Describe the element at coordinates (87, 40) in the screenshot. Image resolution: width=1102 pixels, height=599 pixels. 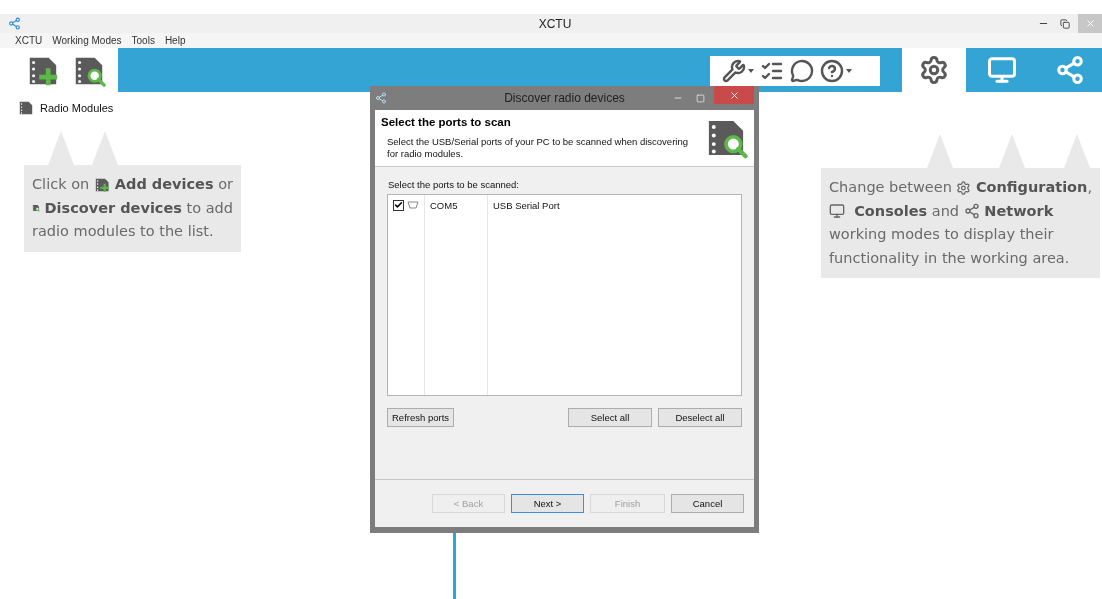
I see `menu-item: Working Modes` at that location.